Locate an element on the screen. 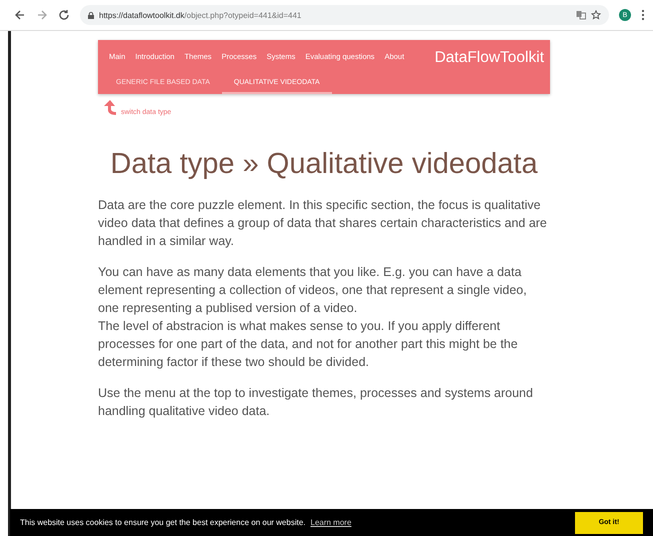 This screenshot has width=653, height=536. back-icon is located at coordinates (20, 15).